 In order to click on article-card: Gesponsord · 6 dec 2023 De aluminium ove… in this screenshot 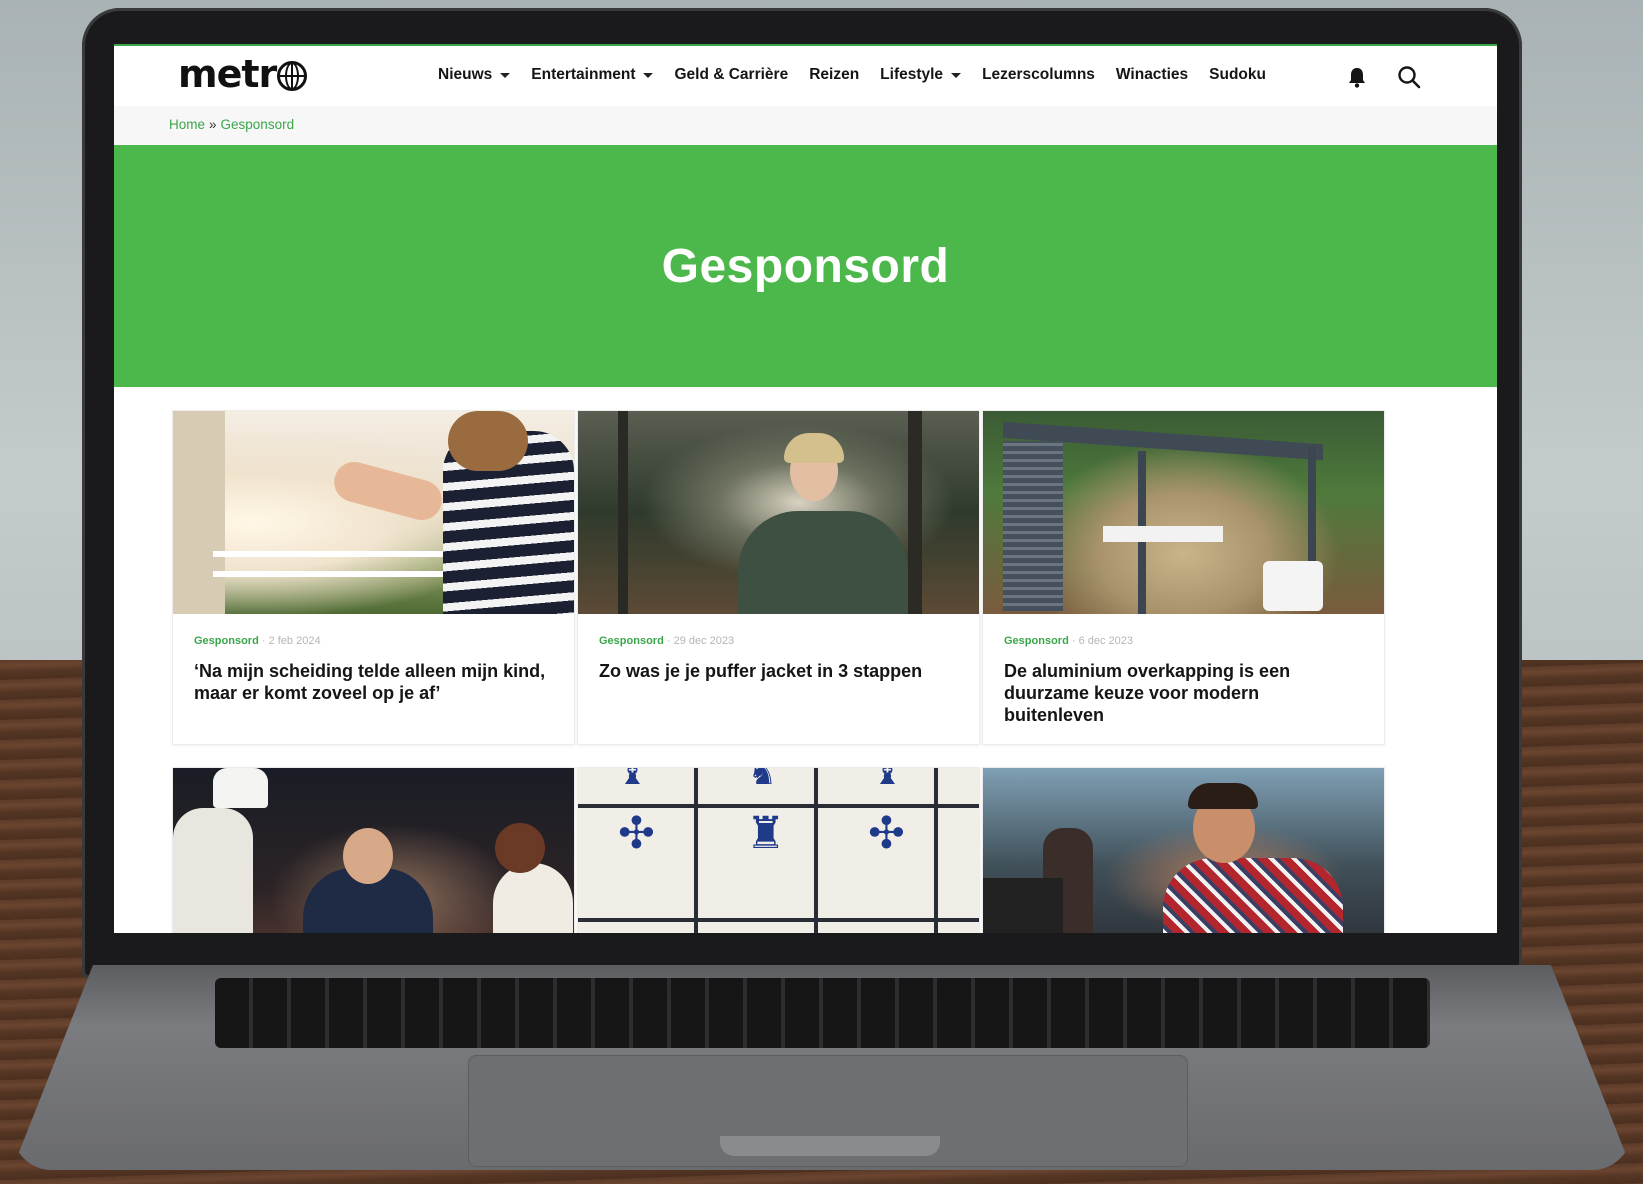, I will do `click(1183, 577)`.